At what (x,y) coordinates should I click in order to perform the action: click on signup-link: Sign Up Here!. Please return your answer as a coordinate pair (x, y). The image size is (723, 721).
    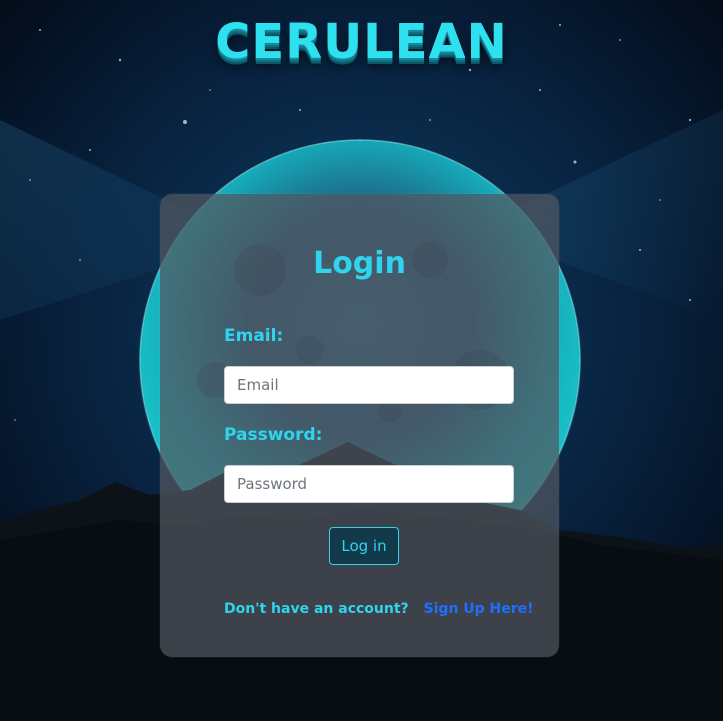
    Looking at the image, I should click on (479, 609).